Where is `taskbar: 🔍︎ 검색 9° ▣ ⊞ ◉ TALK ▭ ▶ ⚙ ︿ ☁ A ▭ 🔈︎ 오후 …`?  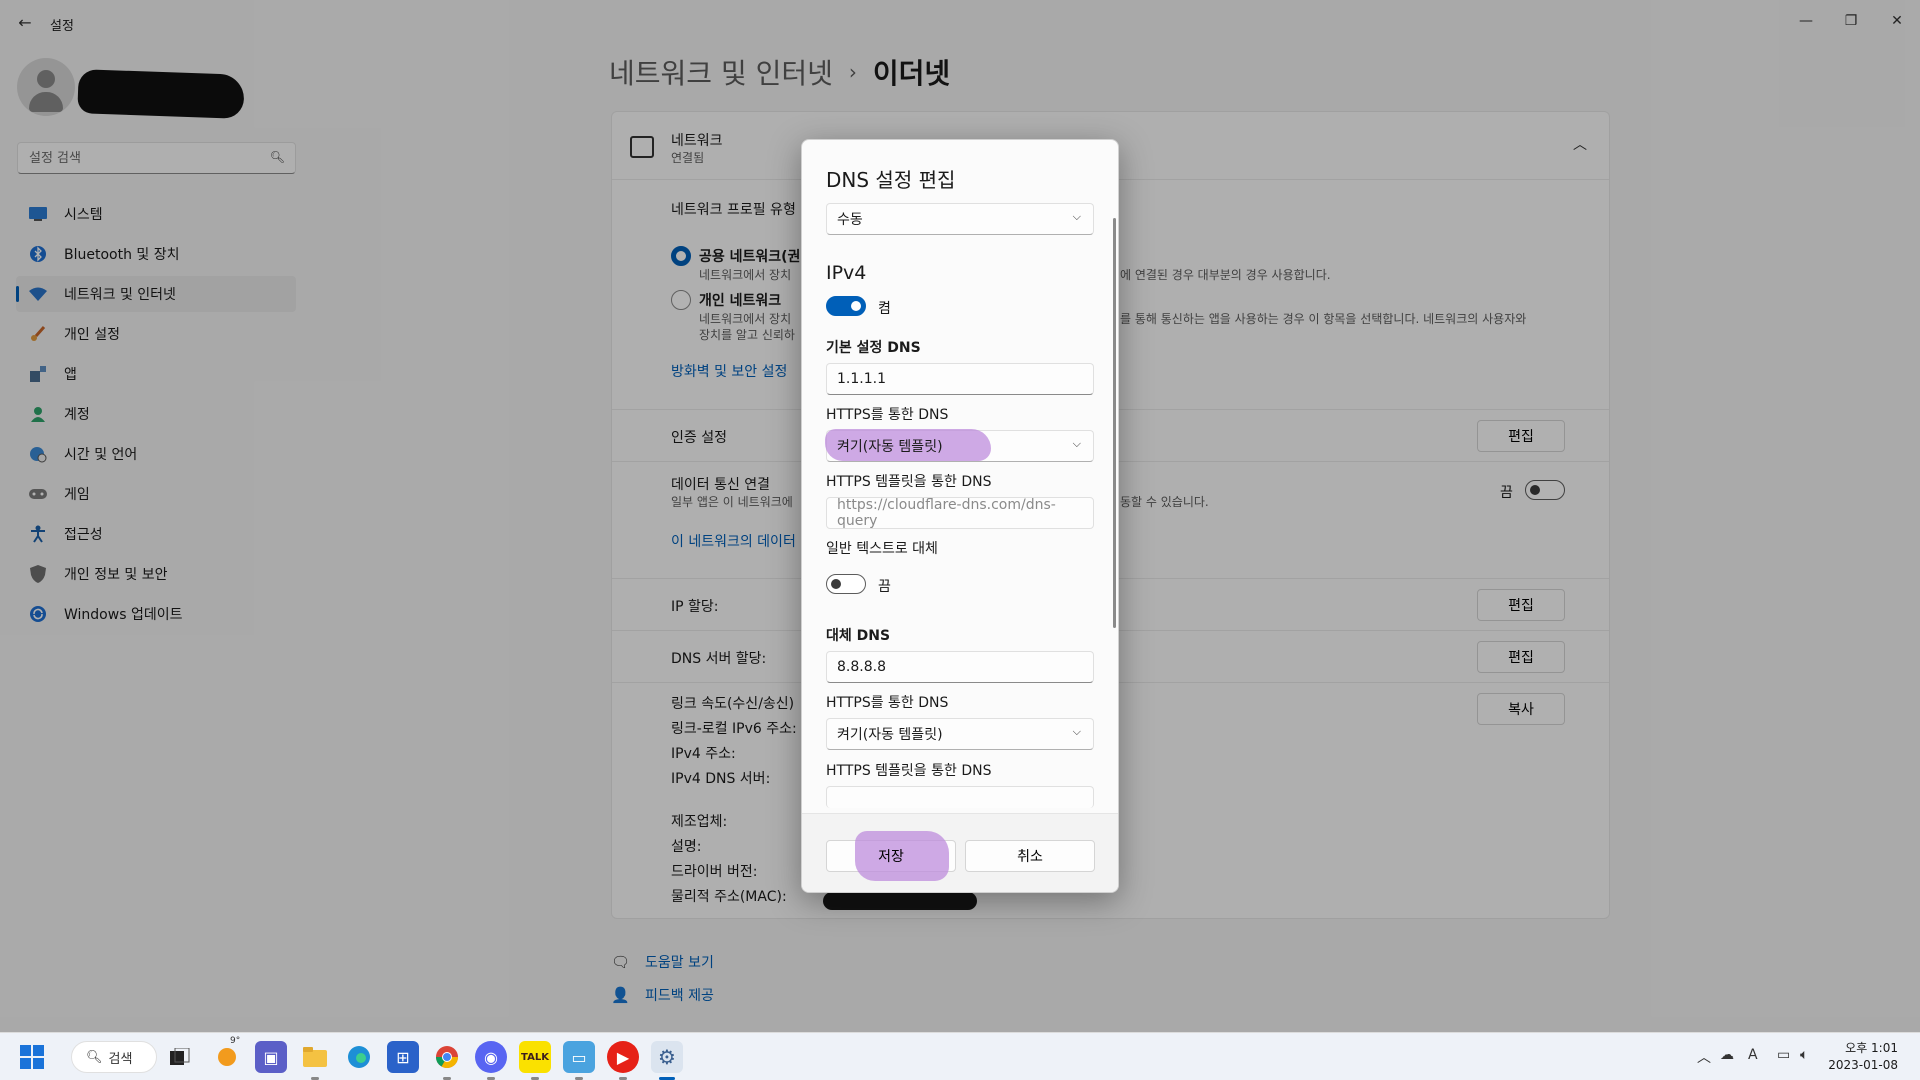
taskbar: 🔍︎ 검색 9° ▣ ⊞ ◉ TALK ▭ ▶ ⚙ ︿ ☁ A ▭ 🔈︎ 오후 … is located at coordinates (960, 1056).